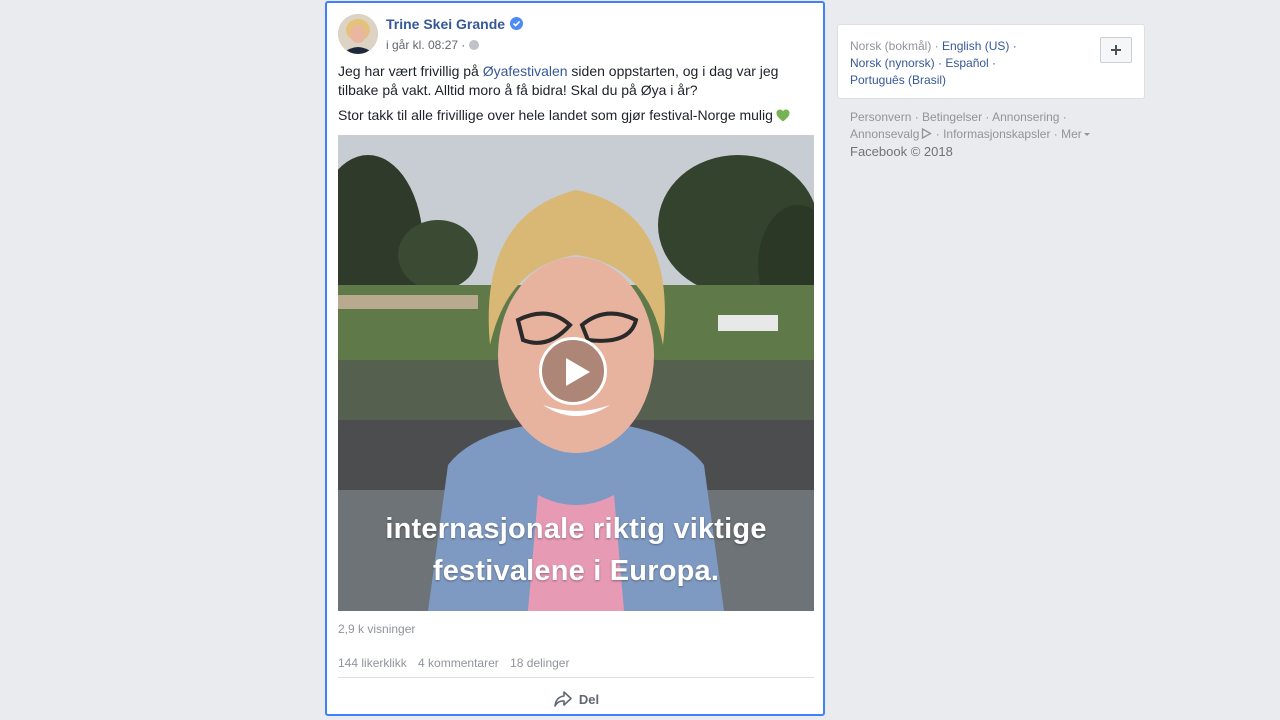 The width and height of the screenshot is (1280, 720). What do you see at coordinates (896, 63) in the screenshot?
I see `language-norsk-nynorsk: Norsk (nynorsk) ·` at bounding box center [896, 63].